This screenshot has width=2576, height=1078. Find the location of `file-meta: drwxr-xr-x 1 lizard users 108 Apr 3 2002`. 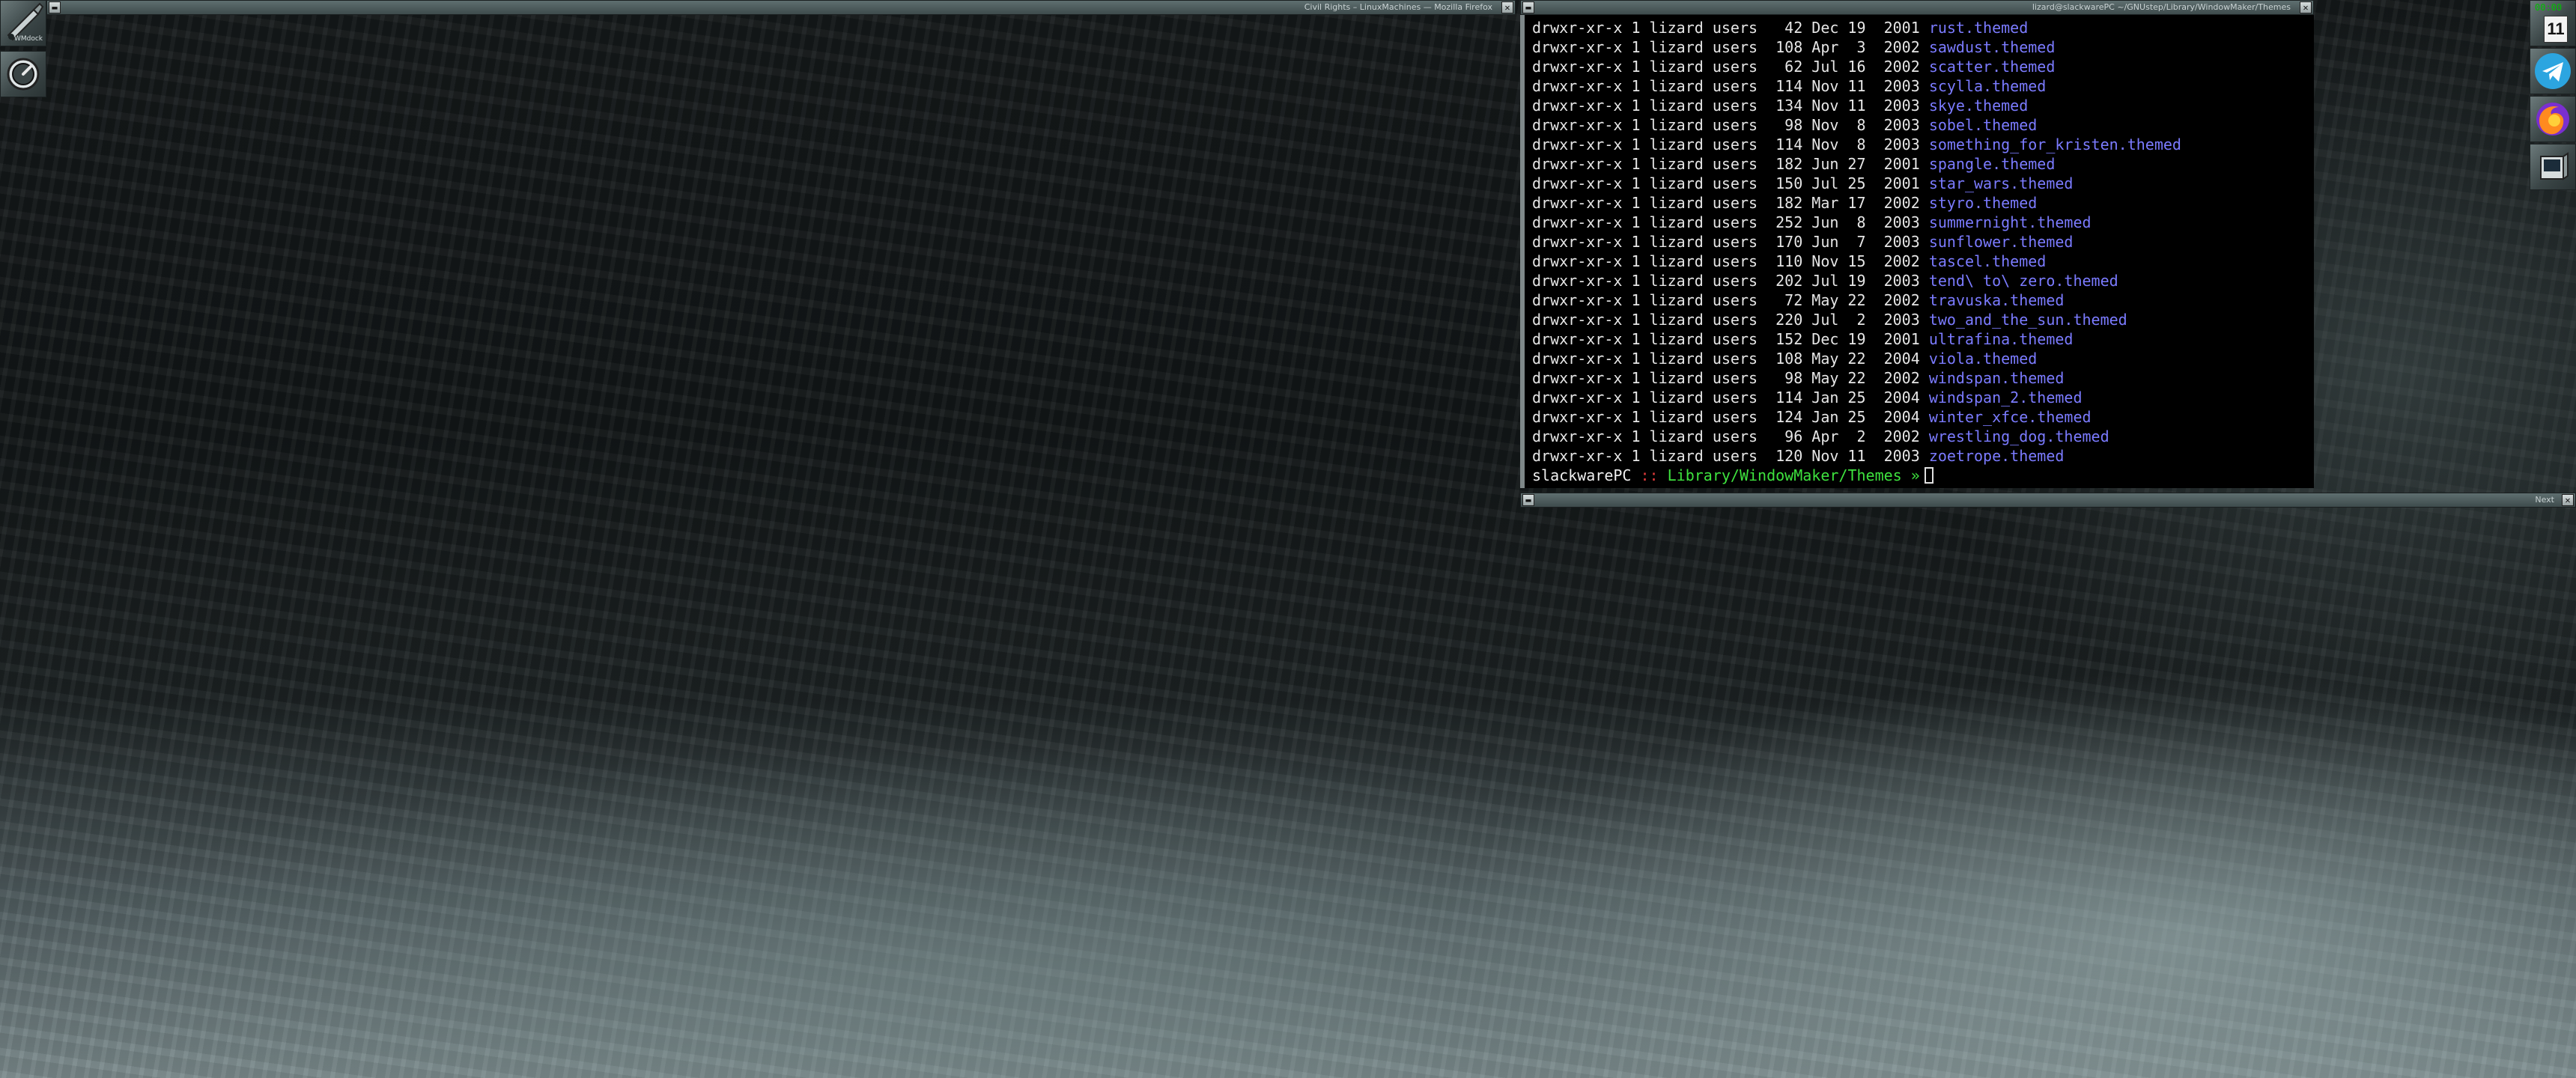

file-meta: drwxr-xr-x 1 lizard users 108 Apr 3 2002 is located at coordinates (1726, 47).